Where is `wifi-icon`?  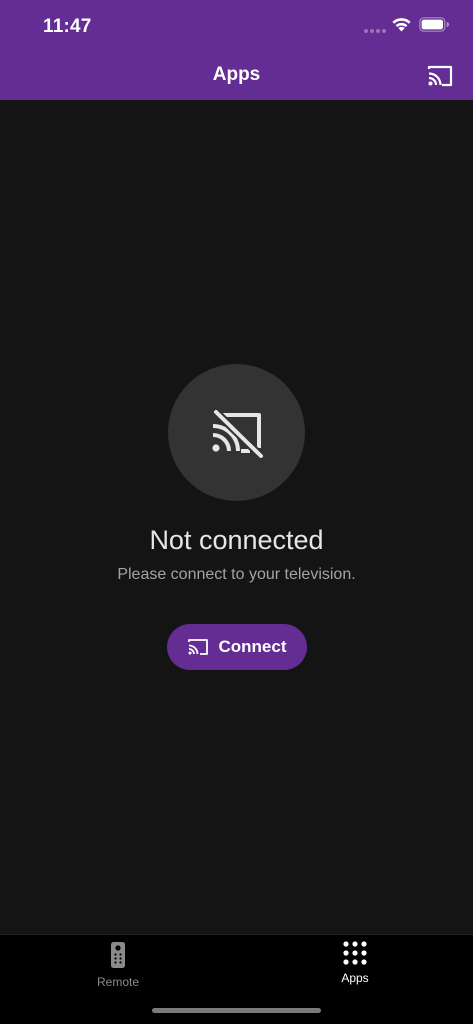 wifi-icon is located at coordinates (401, 25).